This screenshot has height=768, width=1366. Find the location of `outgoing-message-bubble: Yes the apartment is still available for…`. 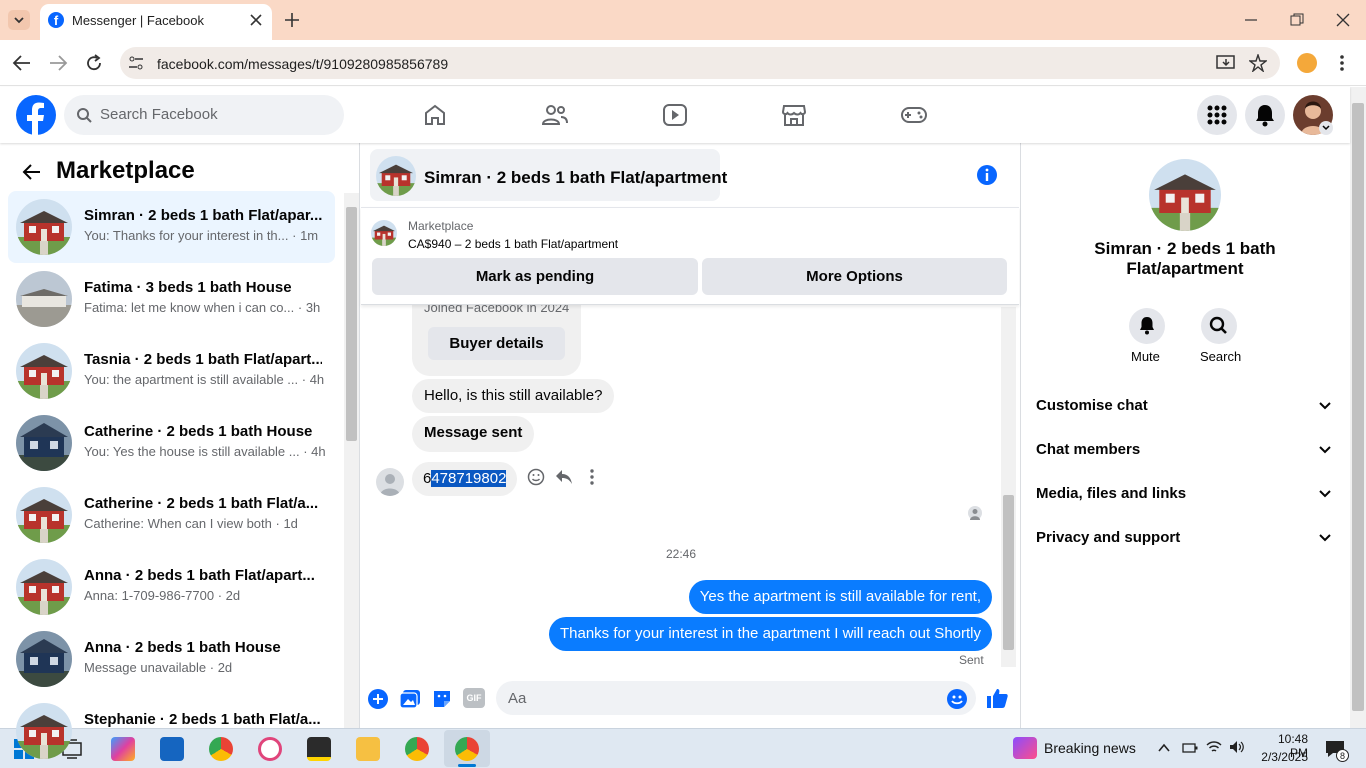

outgoing-message-bubble: Yes the apartment is still available for… is located at coordinates (840, 597).